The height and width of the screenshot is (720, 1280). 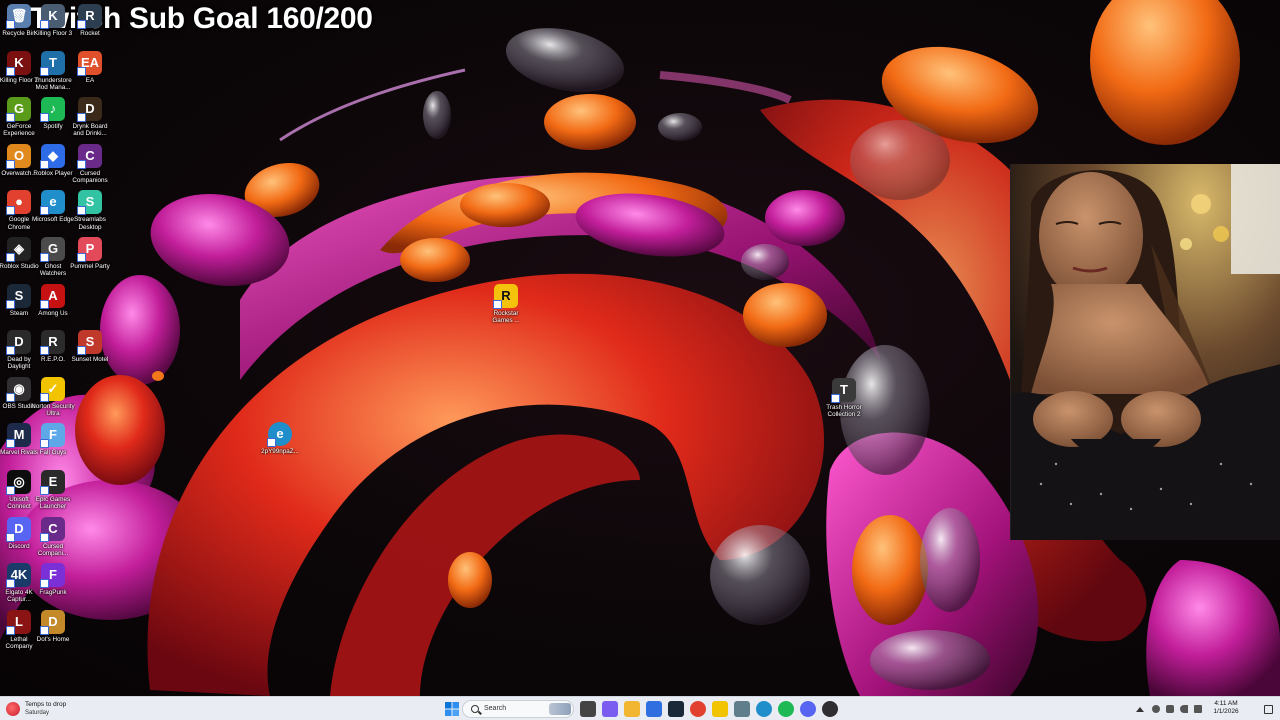 I want to click on system-tray: 4:11 AM 1/1/2026, so click(x=1200, y=708).